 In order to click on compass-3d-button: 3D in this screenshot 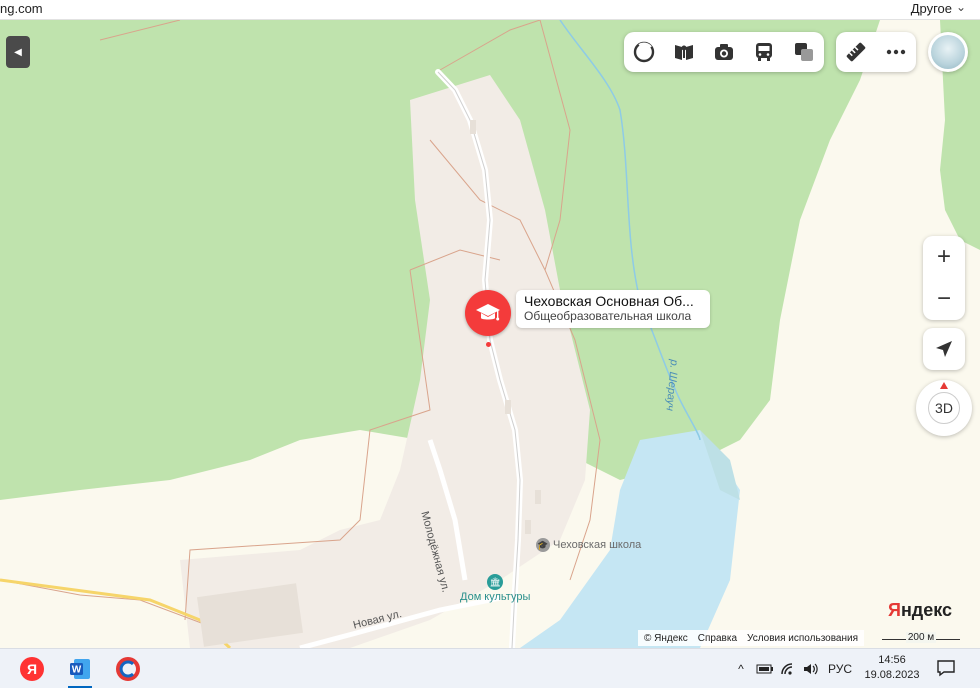, I will do `click(944, 408)`.